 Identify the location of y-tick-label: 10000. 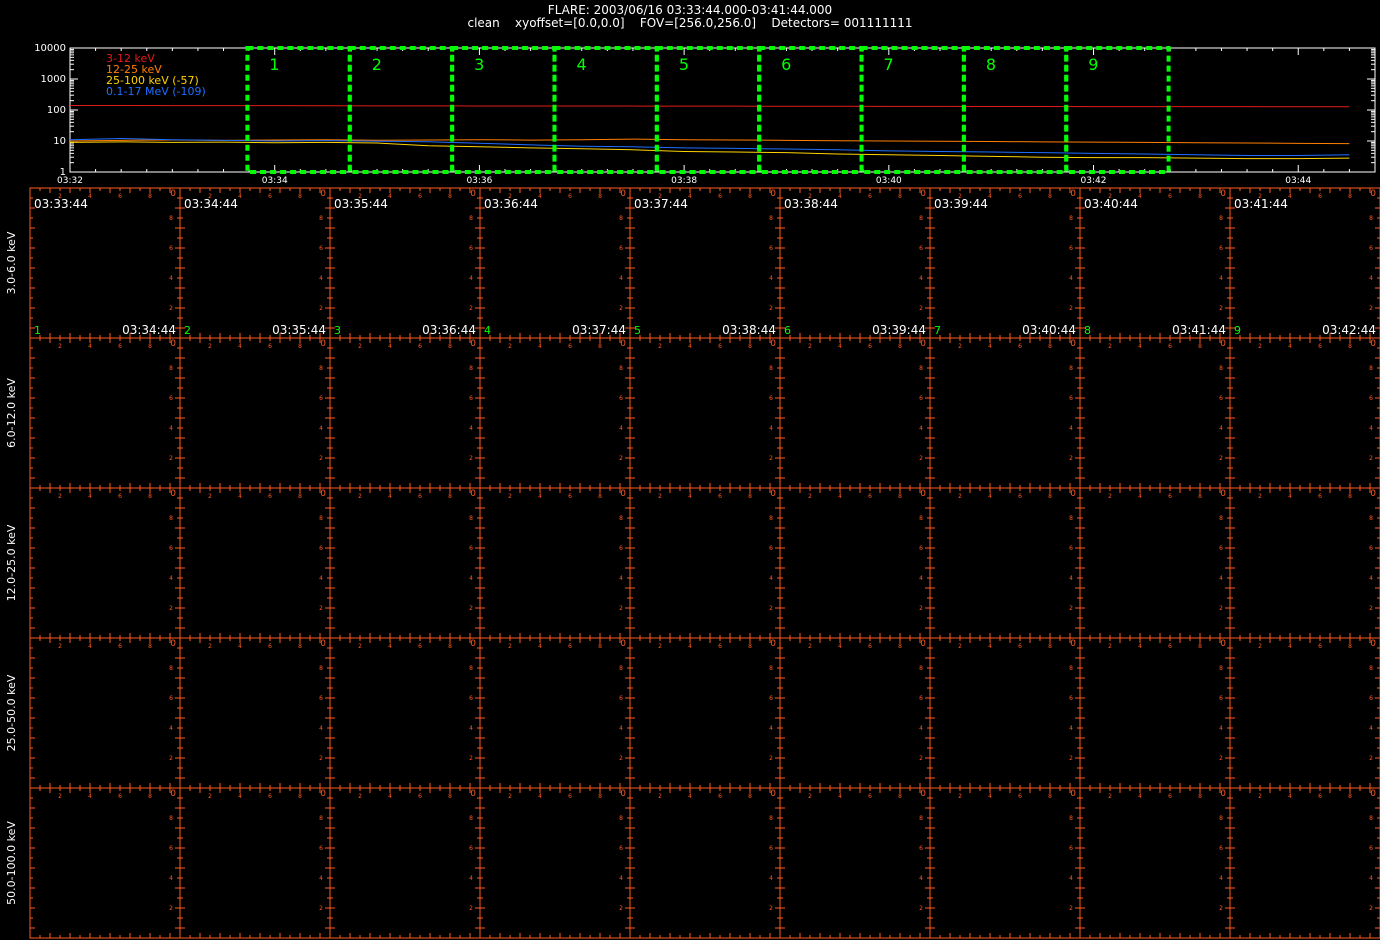
(50, 48).